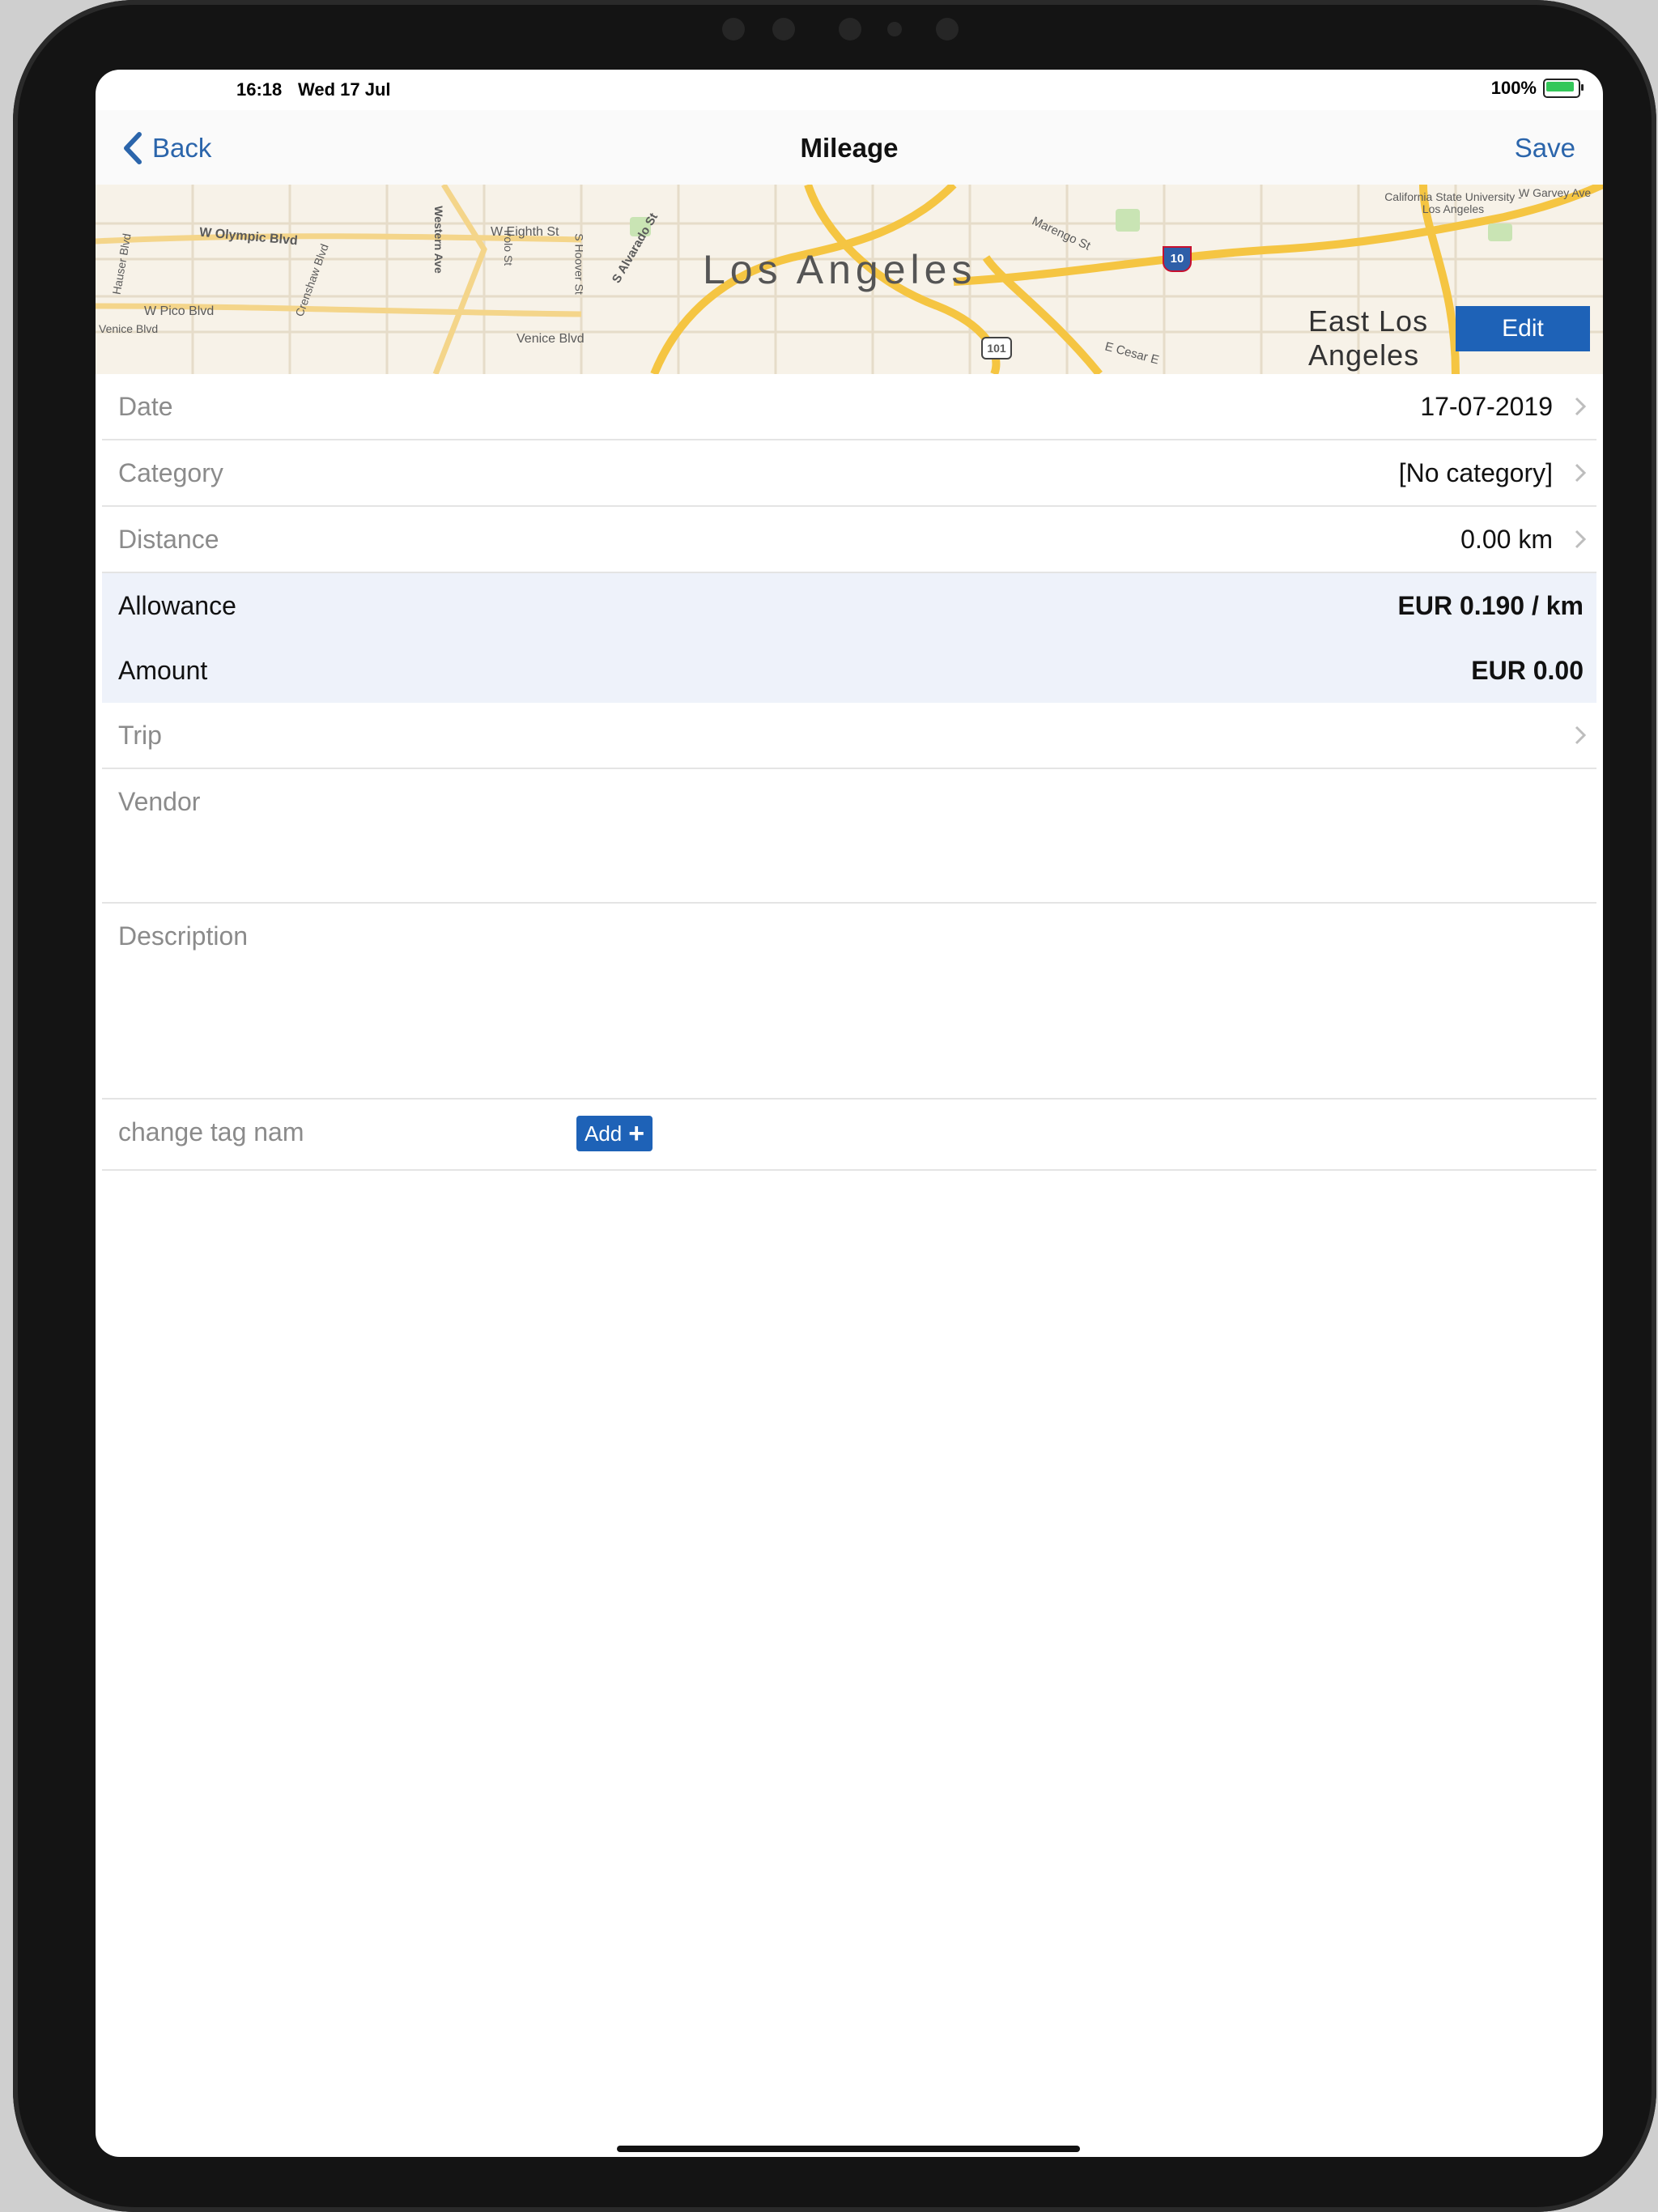 This screenshot has height=2212, width=1658. I want to click on map-city-label: Los Angeles, so click(840, 270).